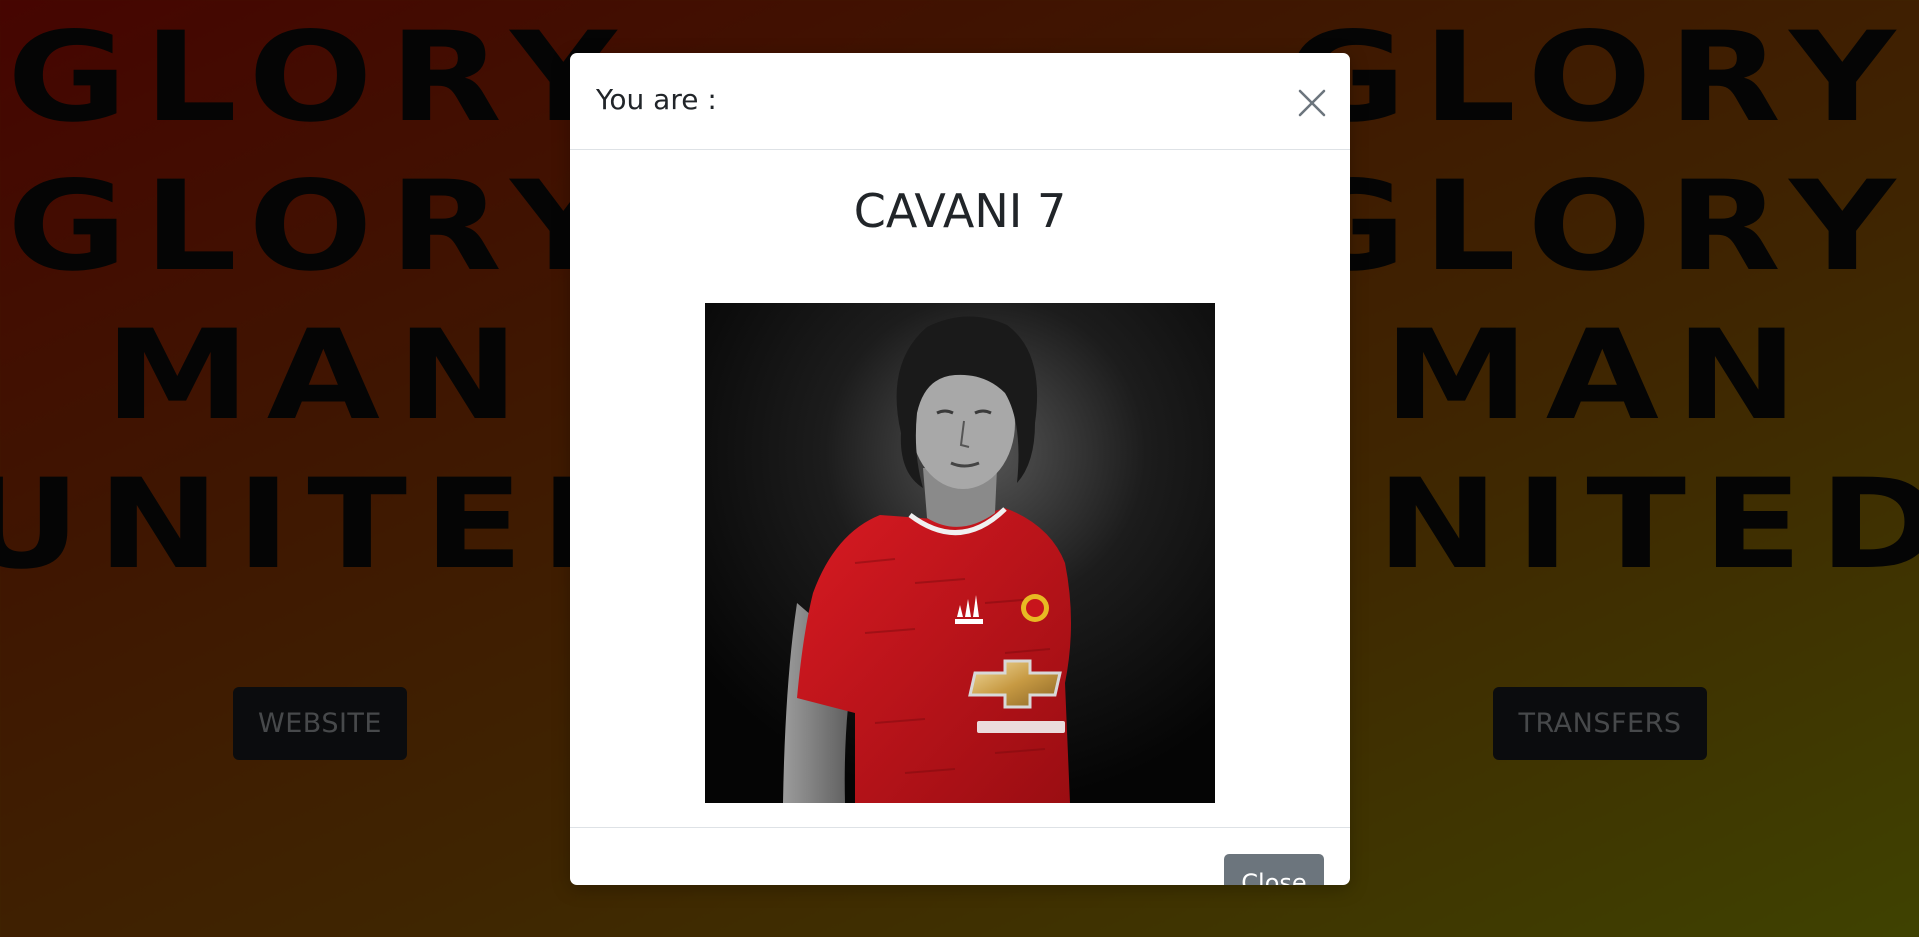 This screenshot has width=1919, height=937. Describe the element at coordinates (960, 211) in the screenshot. I see `player-name: CAVANI 7` at that location.